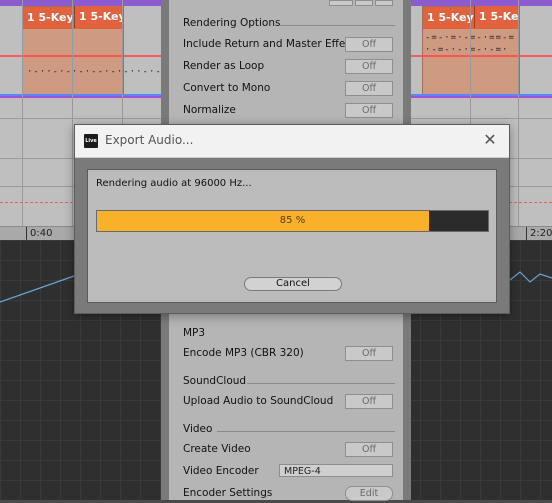 Image resolution: width=552 pixels, height=503 pixels. I want to click on encode-mp3-toggle: Off, so click(369, 353).